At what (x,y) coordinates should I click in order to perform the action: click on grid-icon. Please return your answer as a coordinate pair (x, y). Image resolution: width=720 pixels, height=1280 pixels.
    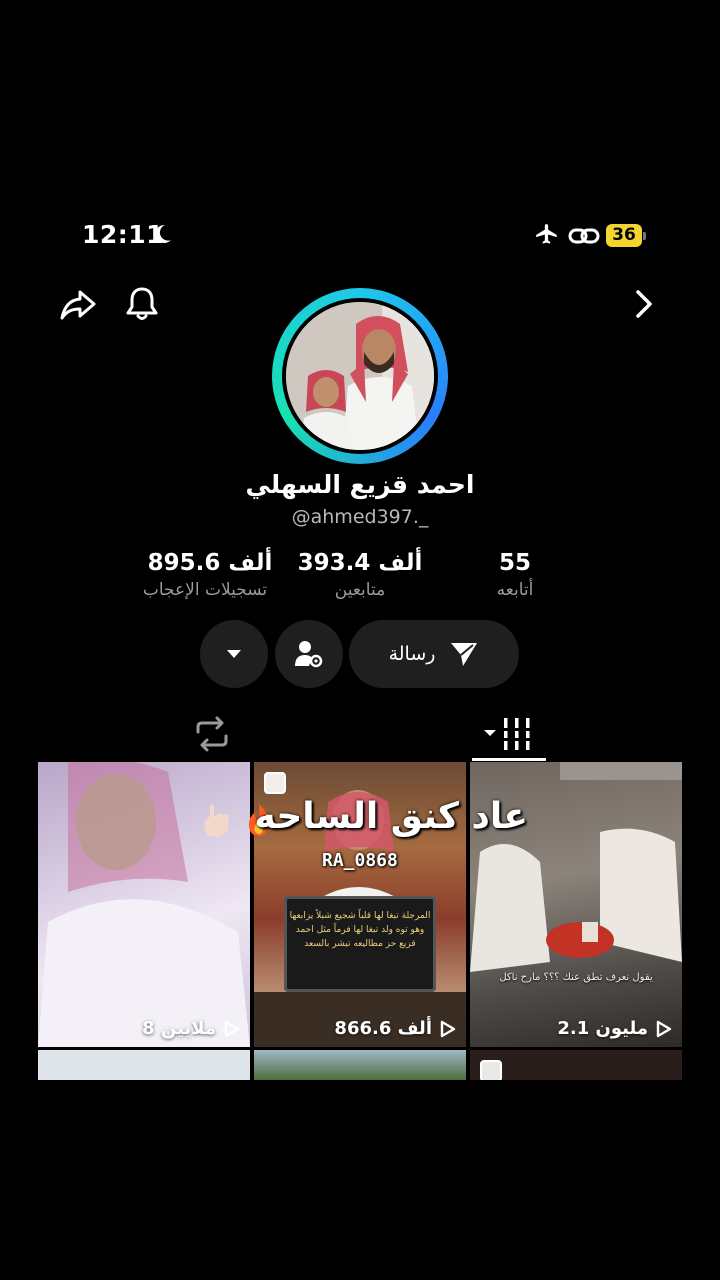
    Looking at the image, I should click on (509, 734).